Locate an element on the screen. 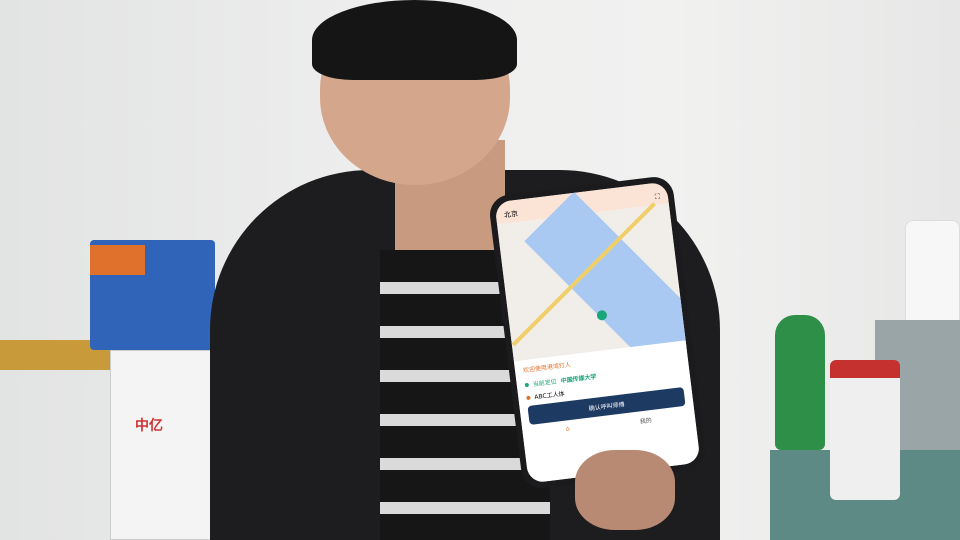 The image size is (960, 540). plastic-jug is located at coordinates (932, 277).